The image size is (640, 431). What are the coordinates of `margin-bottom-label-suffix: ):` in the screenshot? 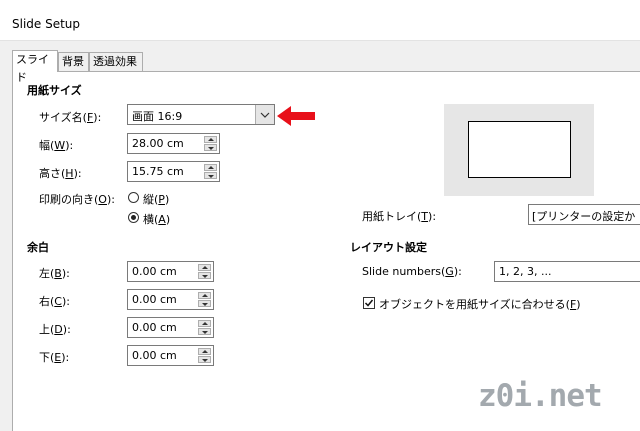 It's located at (65, 357).